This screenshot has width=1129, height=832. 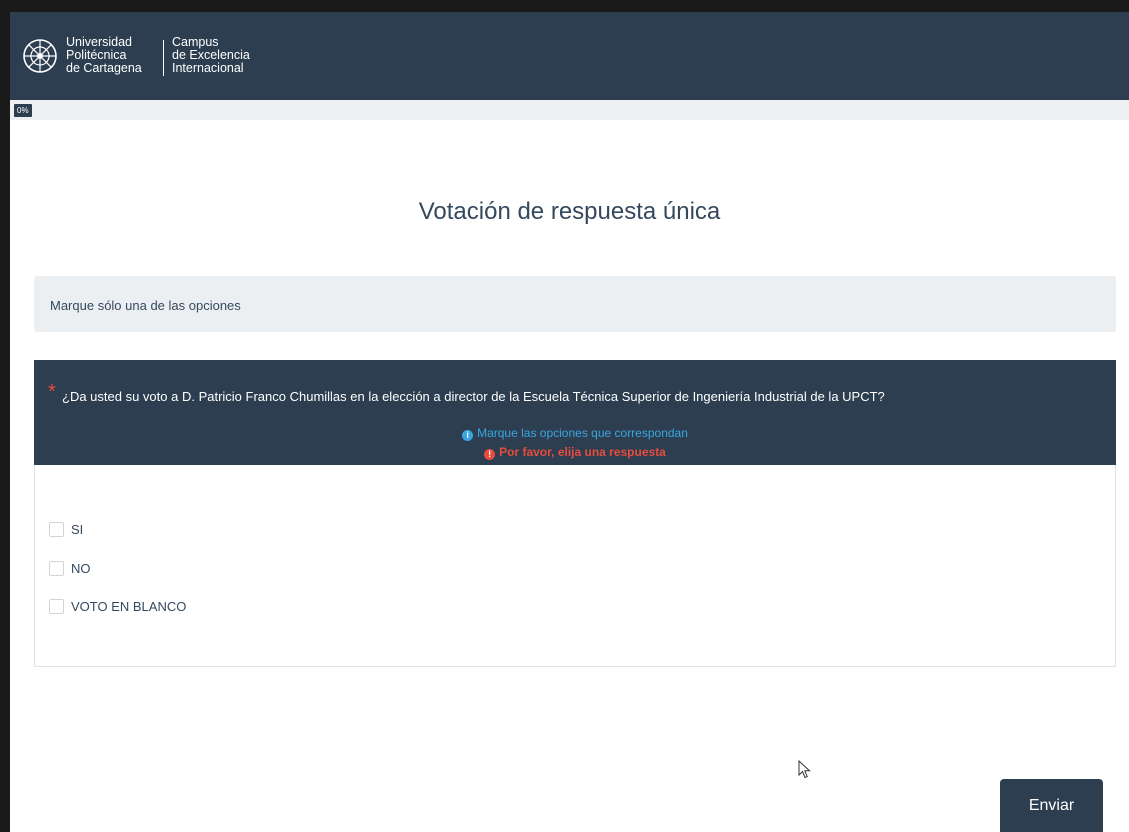 I want to click on university-name: Universidad Politécnica de Cartagena, so click(x=104, y=55).